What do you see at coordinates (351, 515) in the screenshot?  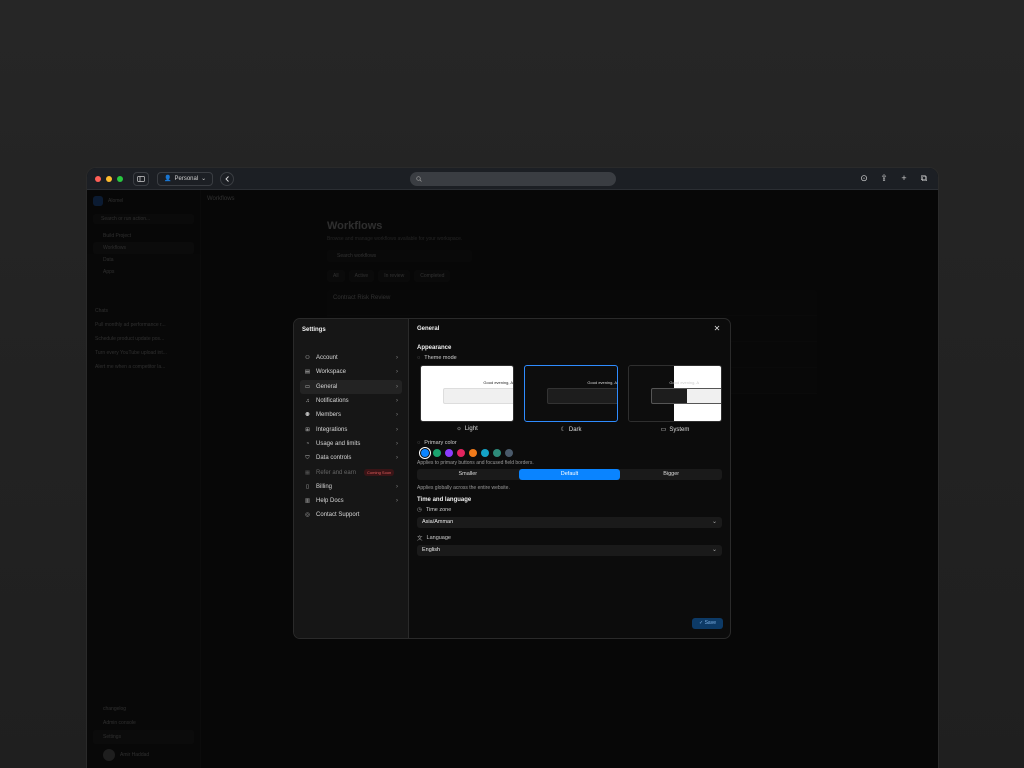 I see `settings-item-contact-support: ◎ Contact Support` at bounding box center [351, 515].